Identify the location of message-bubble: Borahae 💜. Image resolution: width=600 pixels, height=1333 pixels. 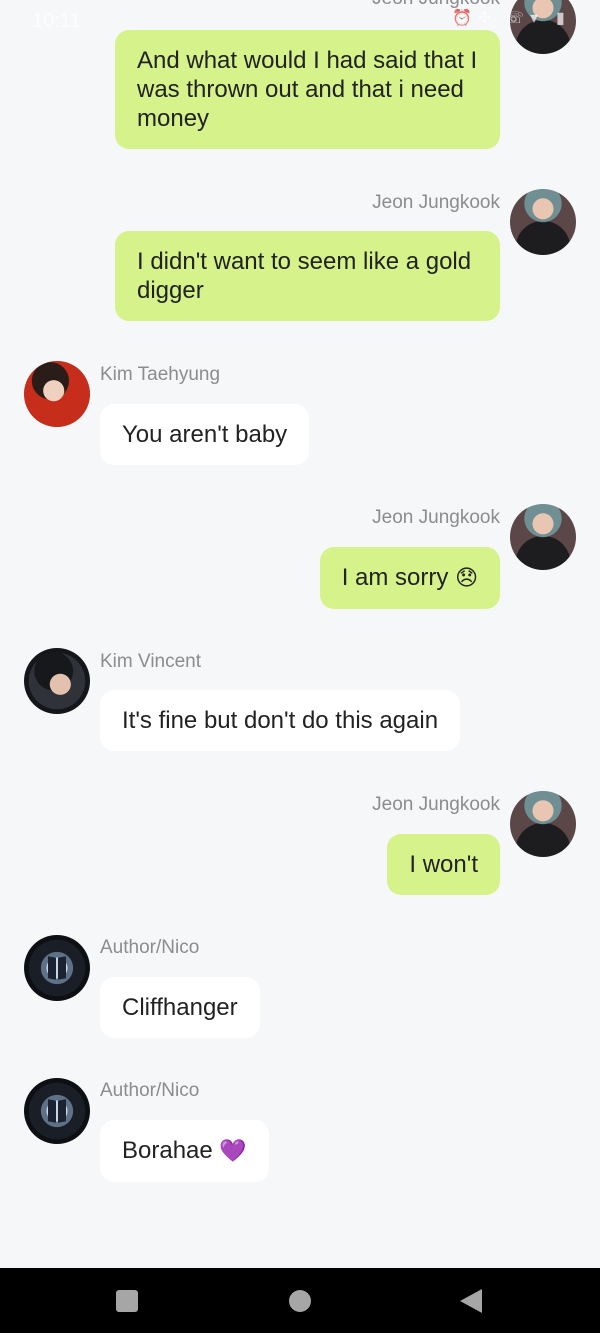
(184, 1151).